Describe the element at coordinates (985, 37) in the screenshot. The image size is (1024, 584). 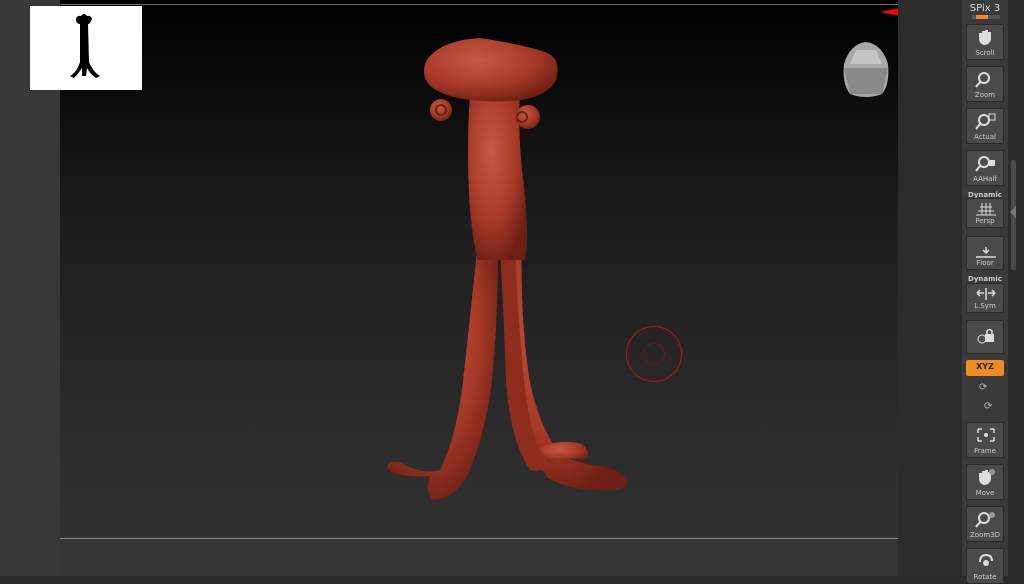
I see `hand-scroll-icon` at that location.